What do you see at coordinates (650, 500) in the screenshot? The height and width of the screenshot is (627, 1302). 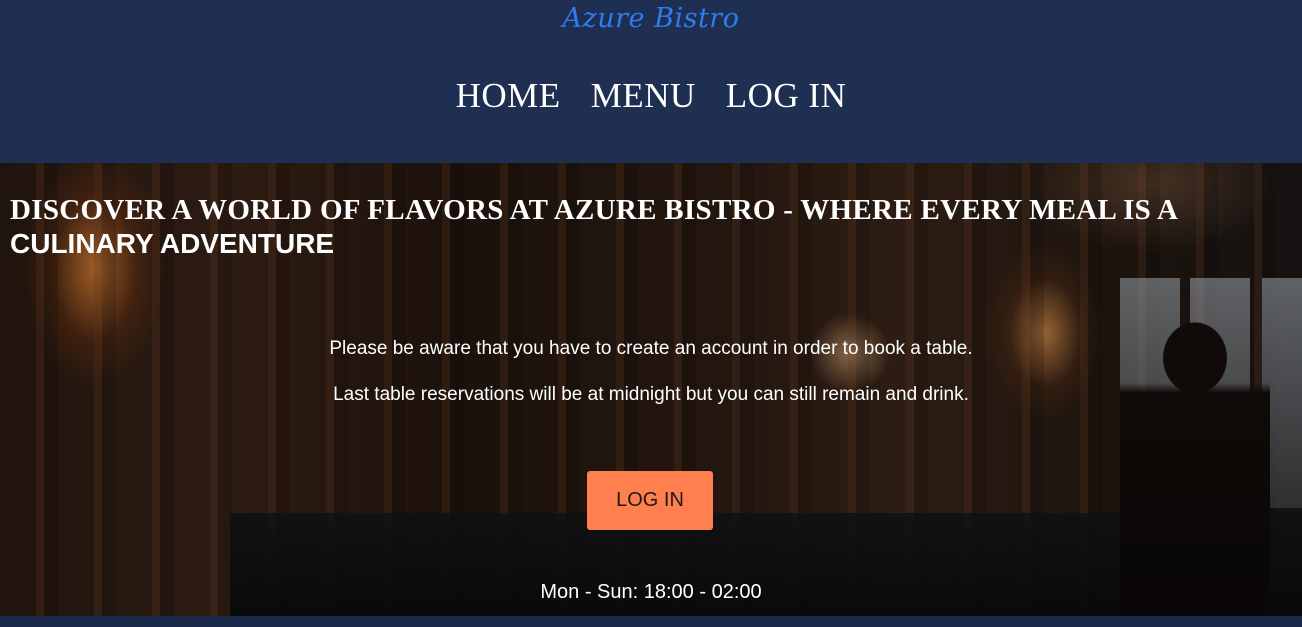 I see `log-in-button: LOG IN` at bounding box center [650, 500].